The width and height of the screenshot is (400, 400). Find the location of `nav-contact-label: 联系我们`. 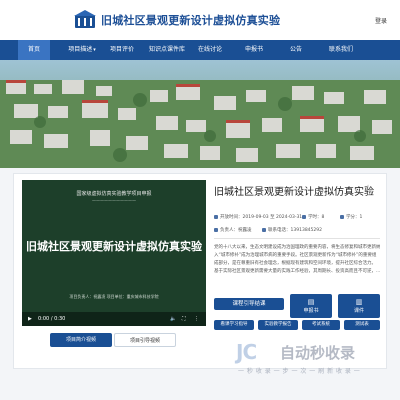

nav-contact-label: 联系我们 is located at coordinates (340, 49).